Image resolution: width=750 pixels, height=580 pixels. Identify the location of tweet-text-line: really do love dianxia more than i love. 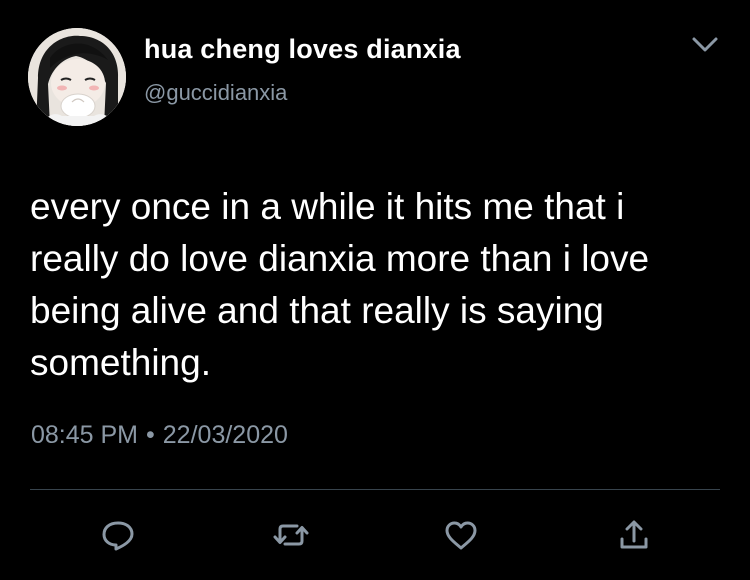
(340, 258).